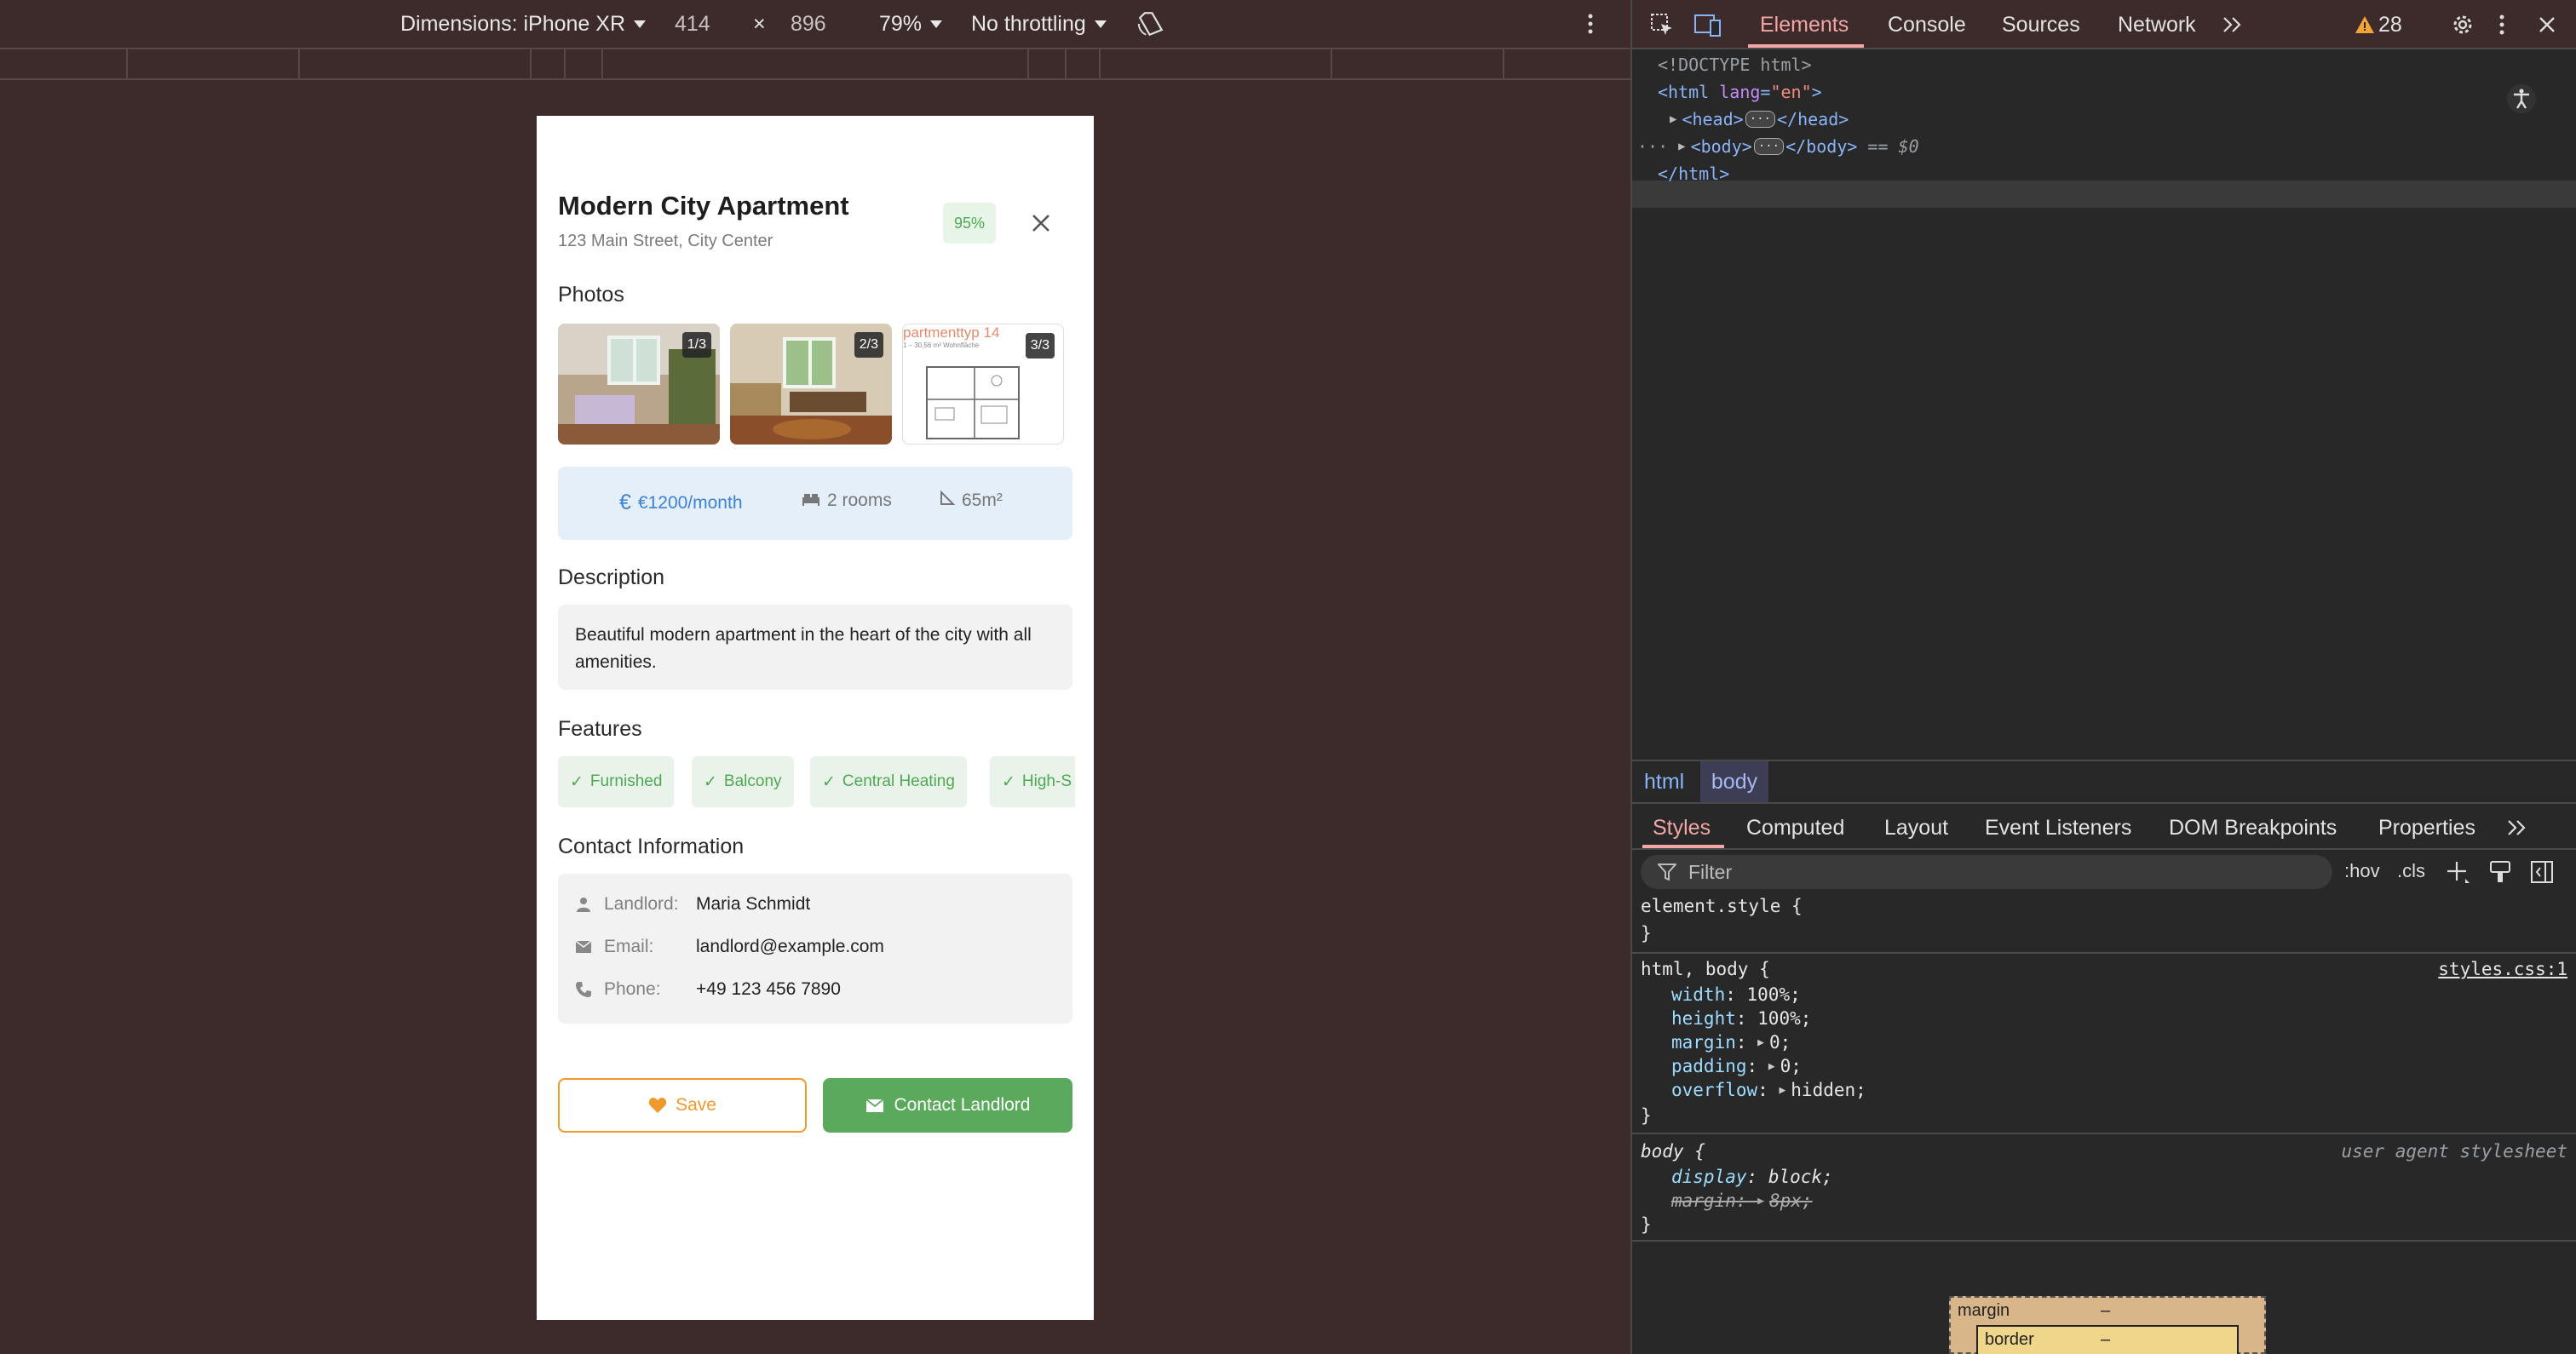 The width and height of the screenshot is (2576, 1354). What do you see at coordinates (1984, 1311) in the screenshot?
I see `box-model-margin-label: margin` at bounding box center [1984, 1311].